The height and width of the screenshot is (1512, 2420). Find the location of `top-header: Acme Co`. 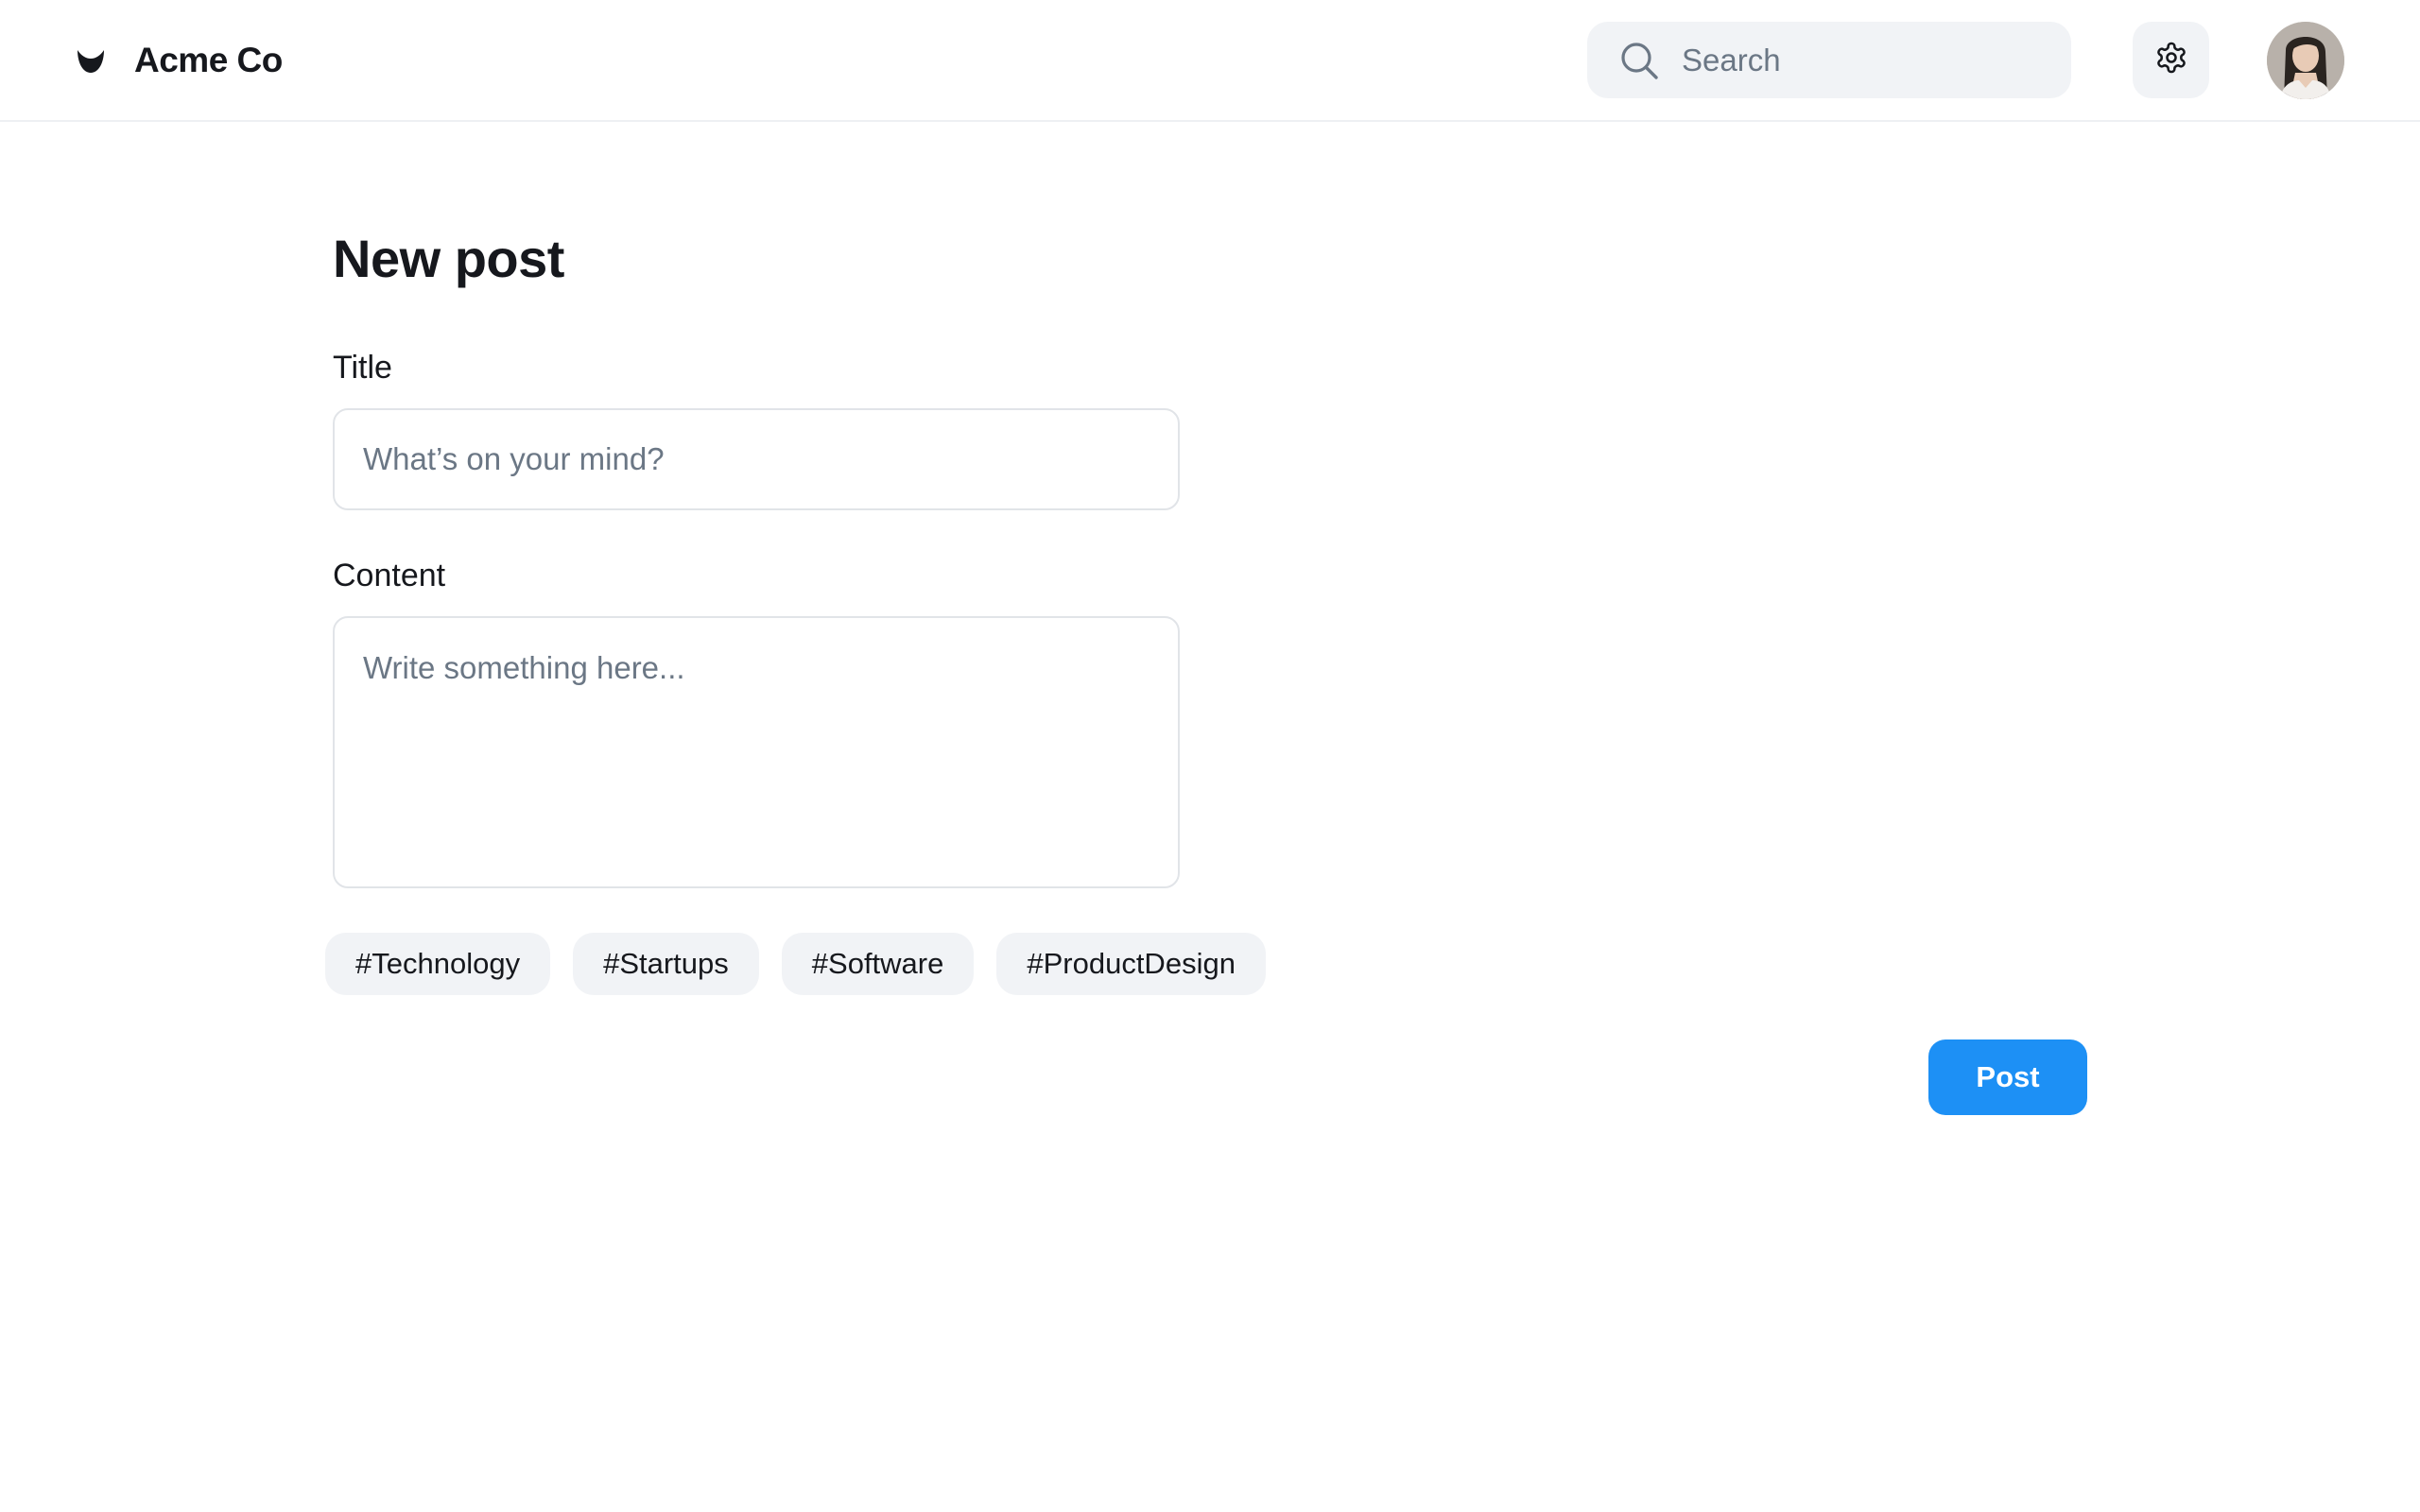

top-header: Acme Co is located at coordinates (1210, 61).